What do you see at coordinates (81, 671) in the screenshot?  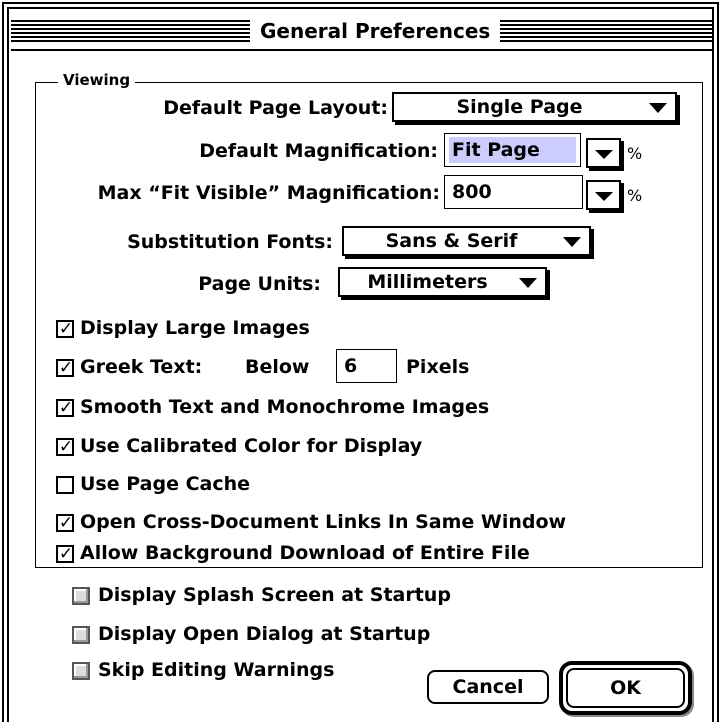 I see `skip-editing-warnings-checkbox` at bounding box center [81, 671].